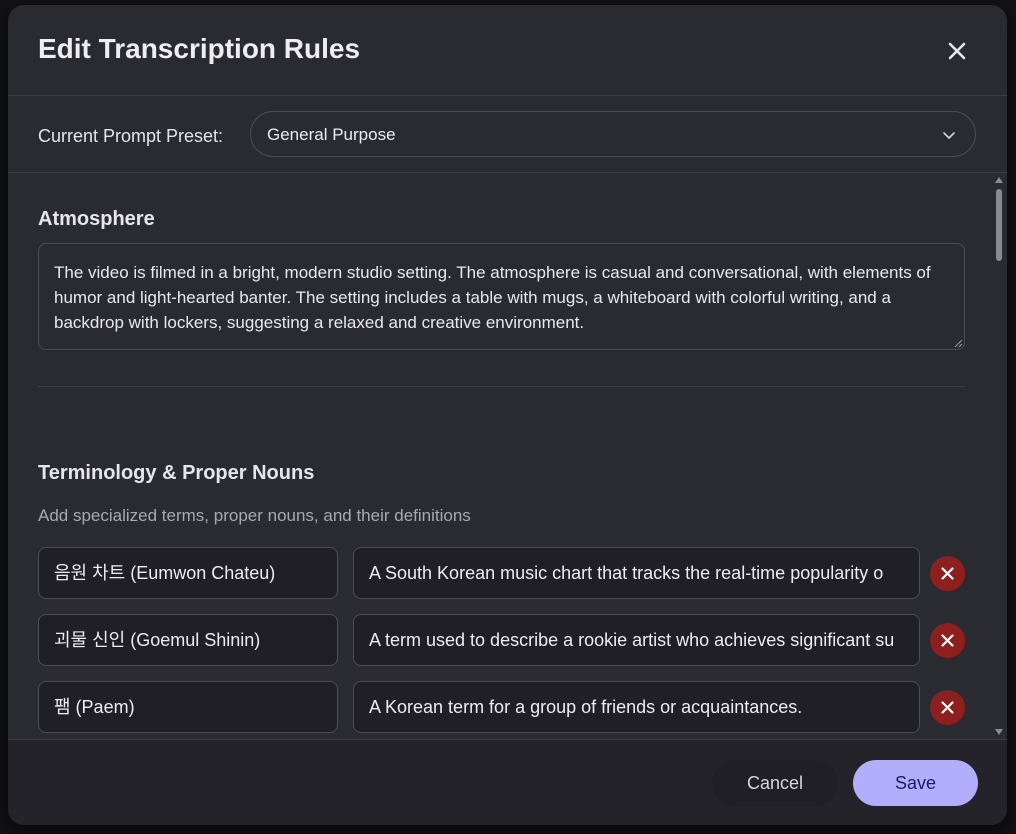 This screenshot has height=834, width=1016. I want to click on scrollbar, so click(999, 456).